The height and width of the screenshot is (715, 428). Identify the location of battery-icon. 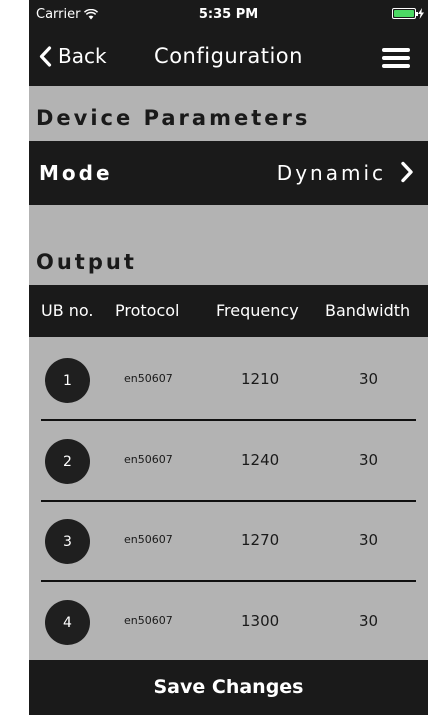
(405, 13).